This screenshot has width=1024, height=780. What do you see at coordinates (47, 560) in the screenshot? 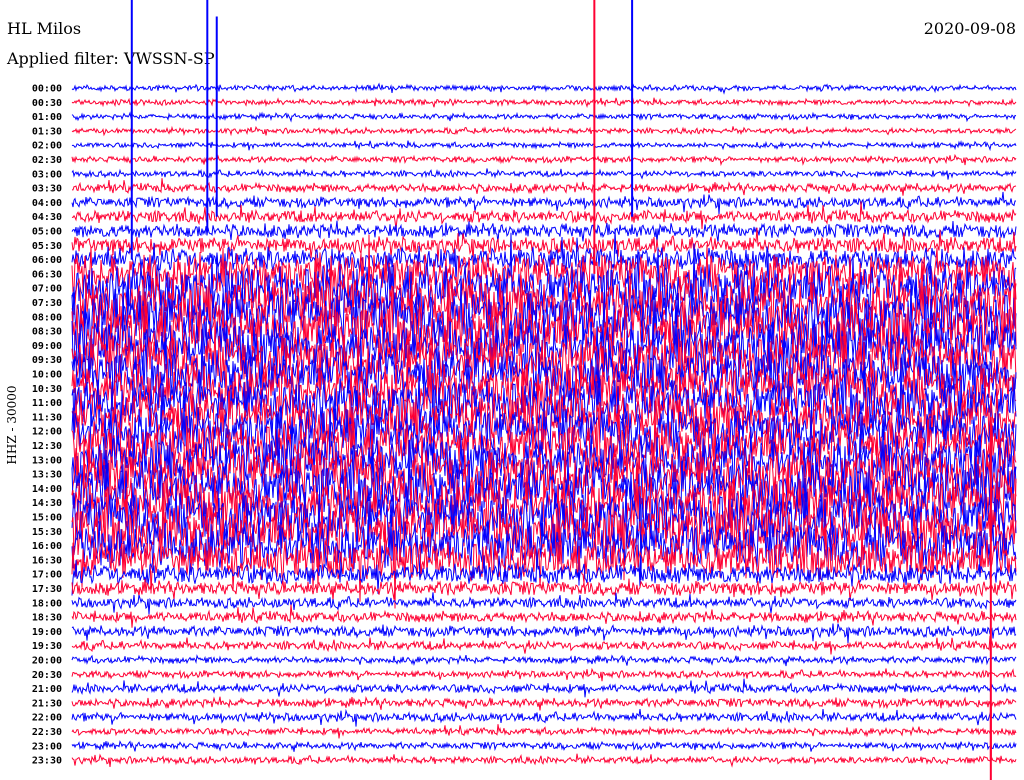
I see `y-tick-label: 16:30` at bounding box center [47, 560].